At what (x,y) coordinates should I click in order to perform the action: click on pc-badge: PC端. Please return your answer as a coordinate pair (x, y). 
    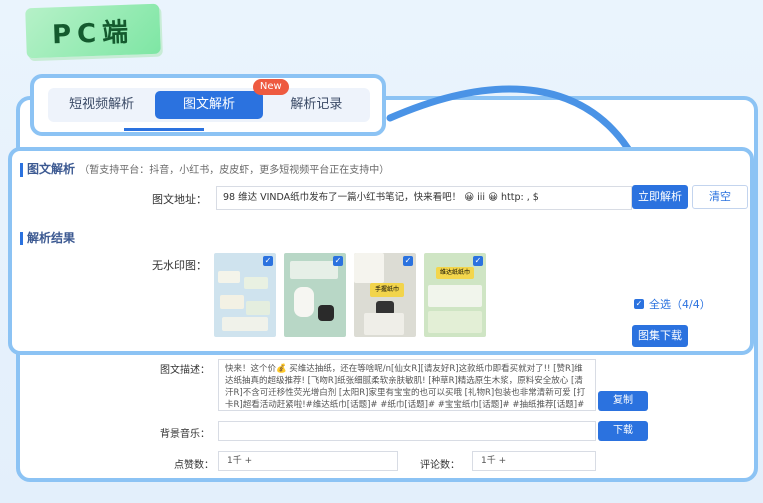
    Looking at the image, I should click on (93, 31).